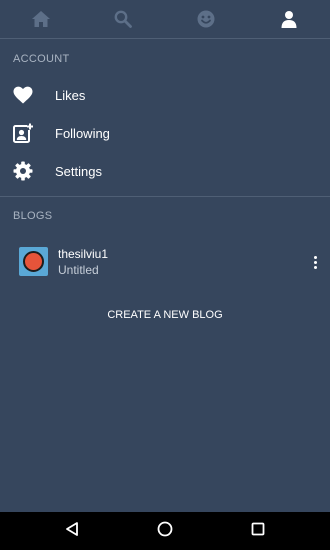 This screenshot has height=550, width=330. I want to click on home-icon, so click(41, 19).